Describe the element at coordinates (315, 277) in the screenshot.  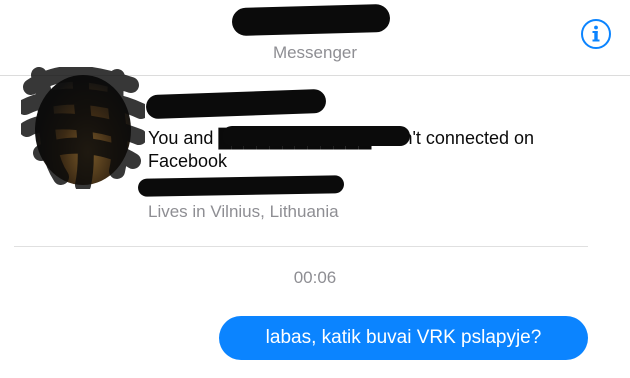
I see `message-timestamp: 00:06` at that location.